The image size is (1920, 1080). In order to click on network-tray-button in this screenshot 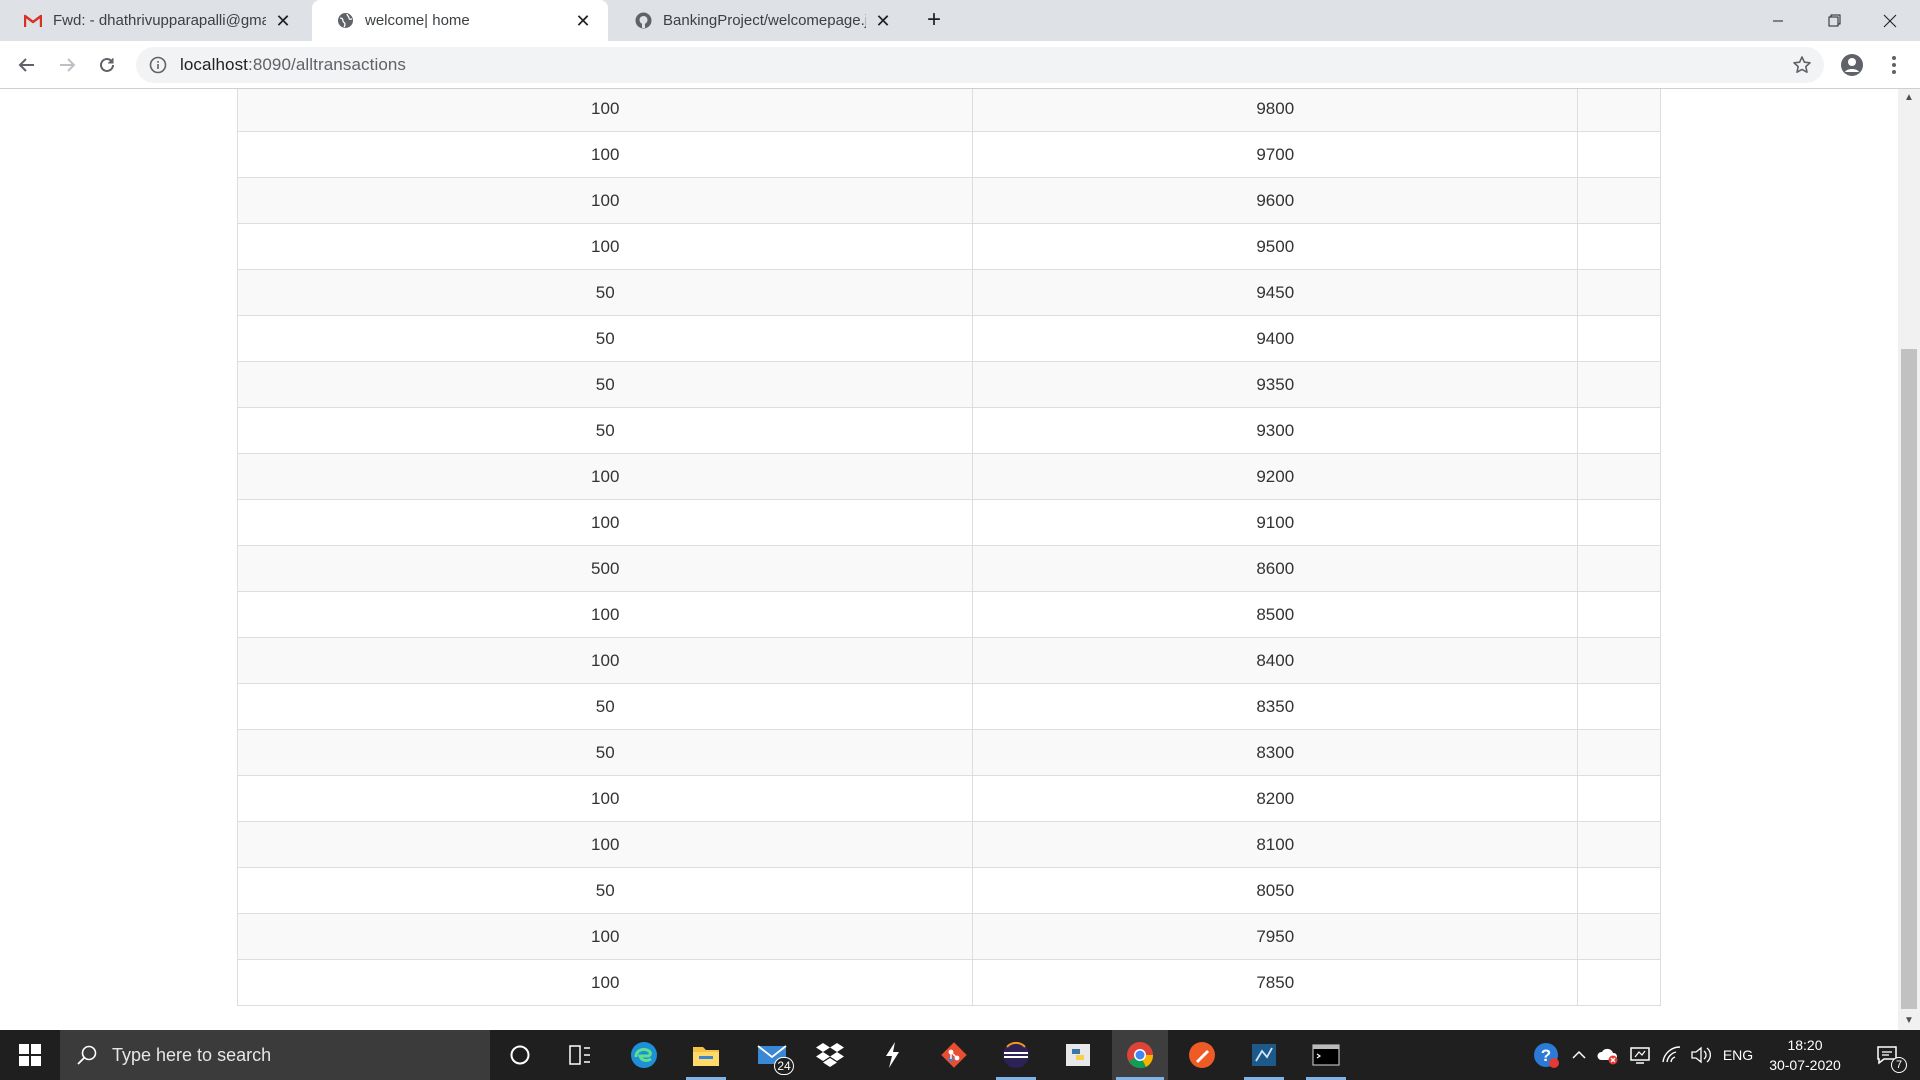, I will do `click(1672, 1055)`.